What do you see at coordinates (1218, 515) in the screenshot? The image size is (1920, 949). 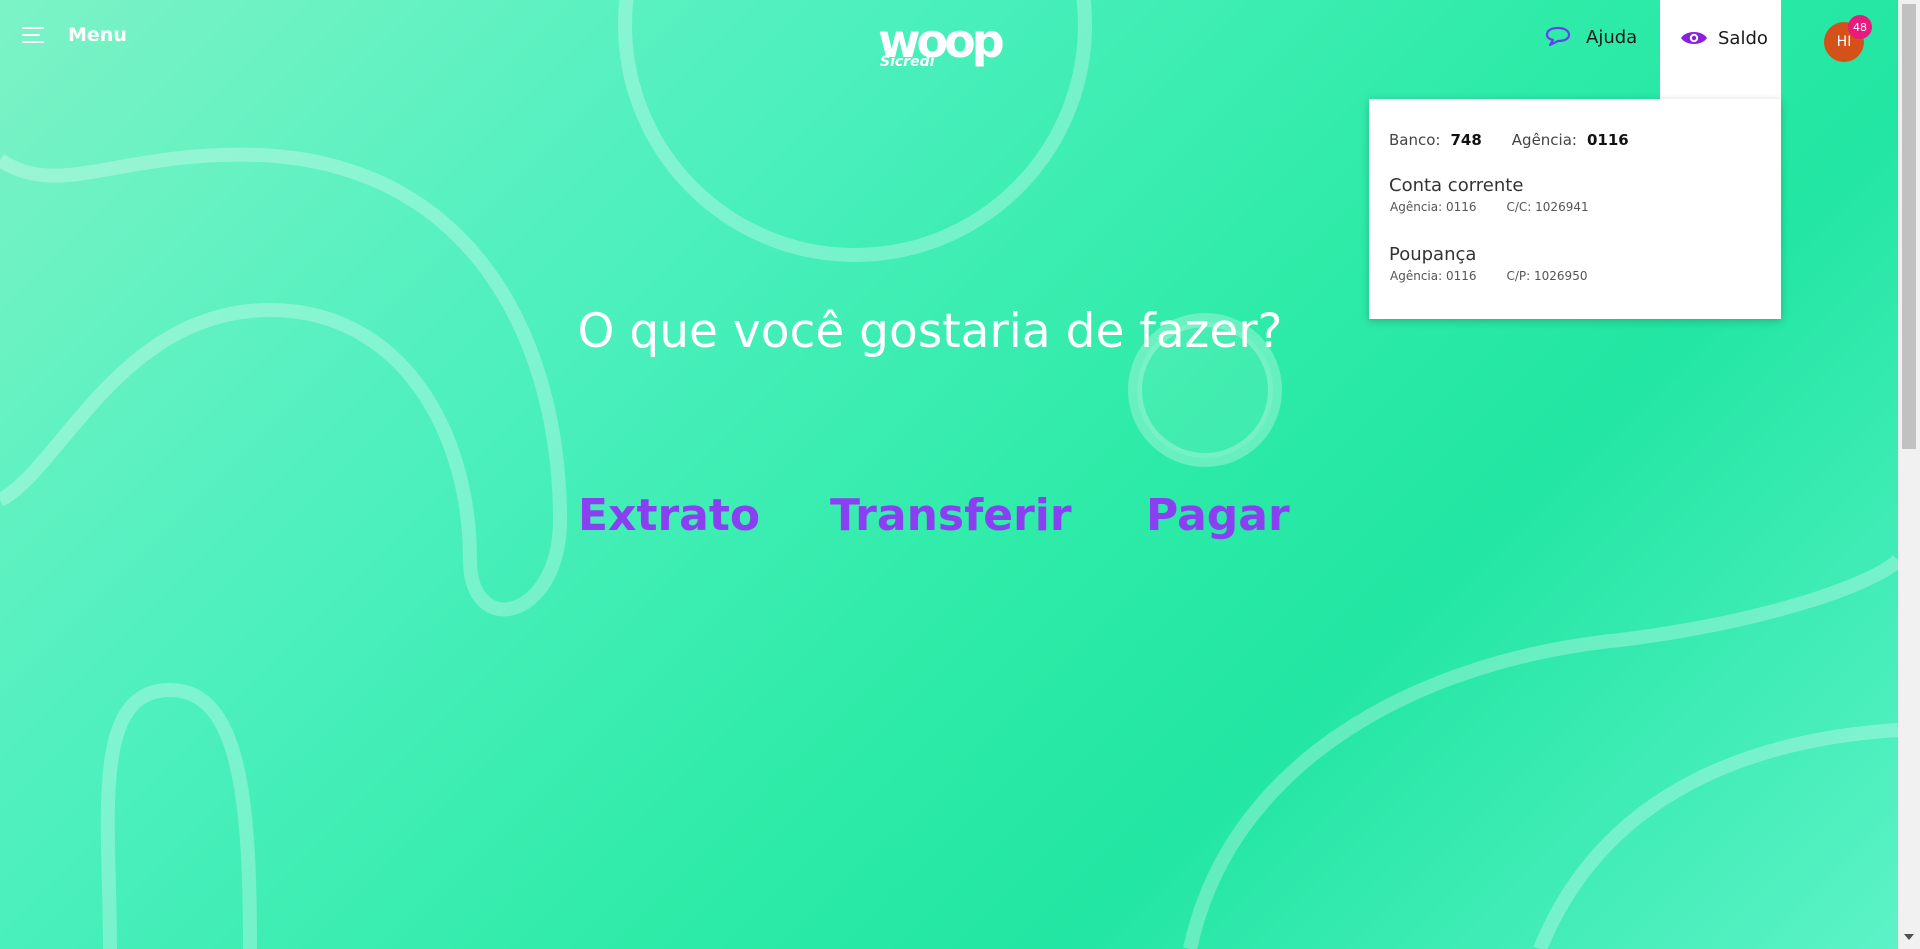 I see `action-pagar: Pagar` at bounding box center [1218, 515].